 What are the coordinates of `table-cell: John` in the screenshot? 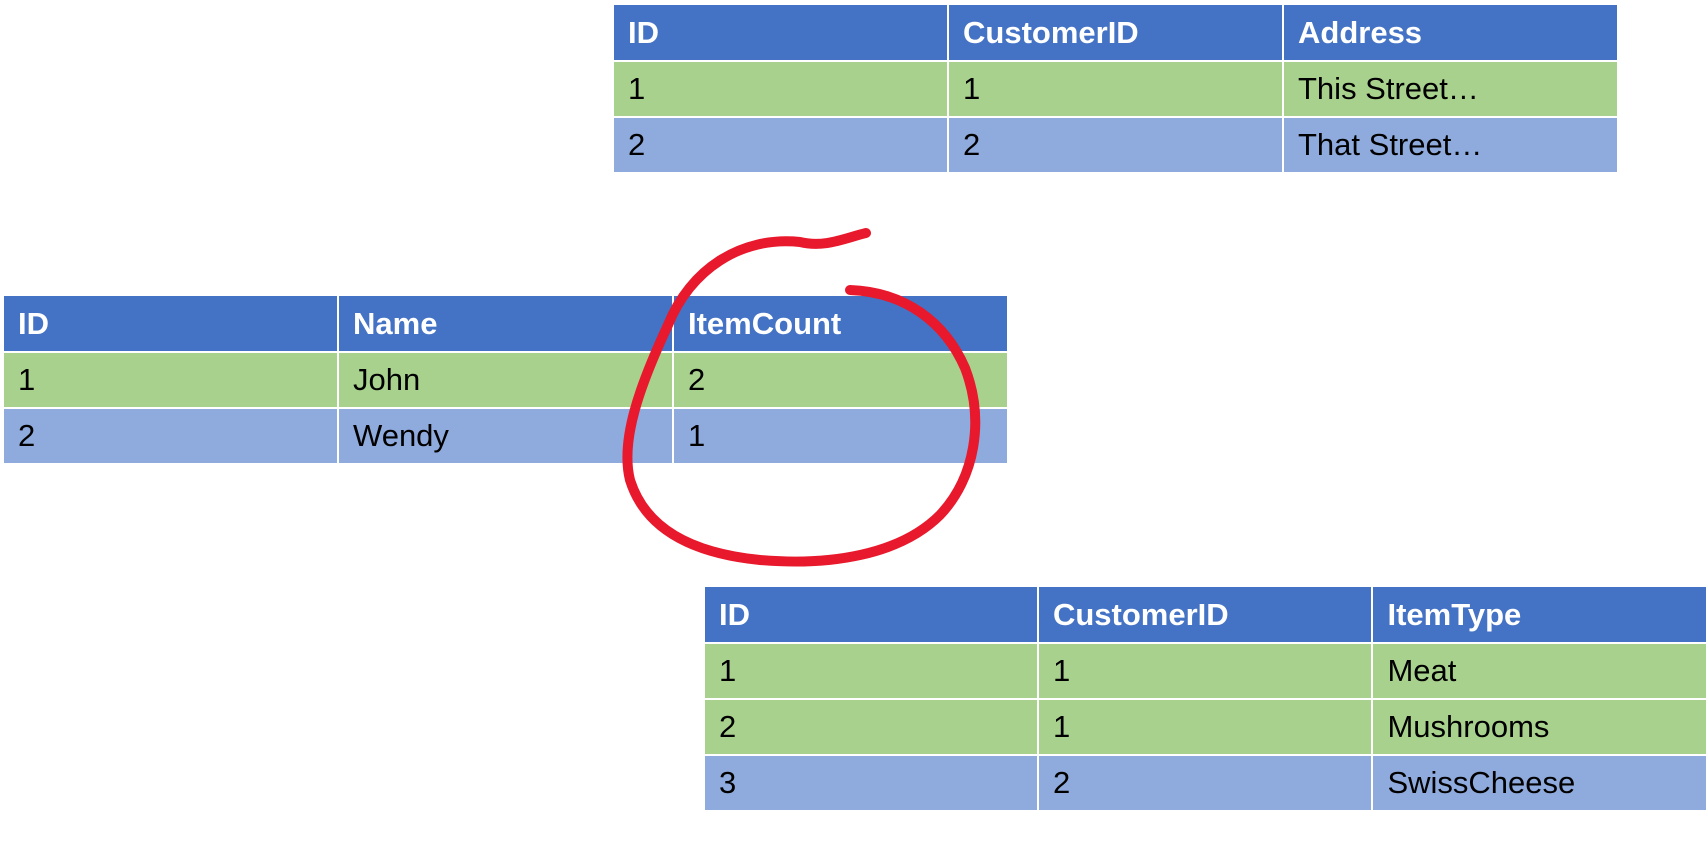 It's located at (505, 380).